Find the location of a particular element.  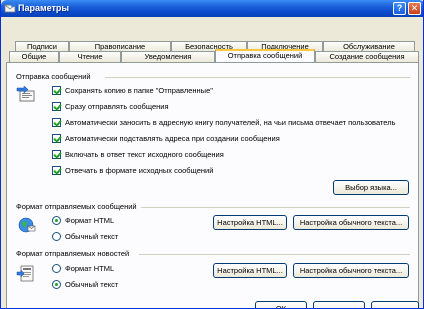

reply-same-format-option: Отвечать в формате исходных сообщений is located at coordinates (132, 170).